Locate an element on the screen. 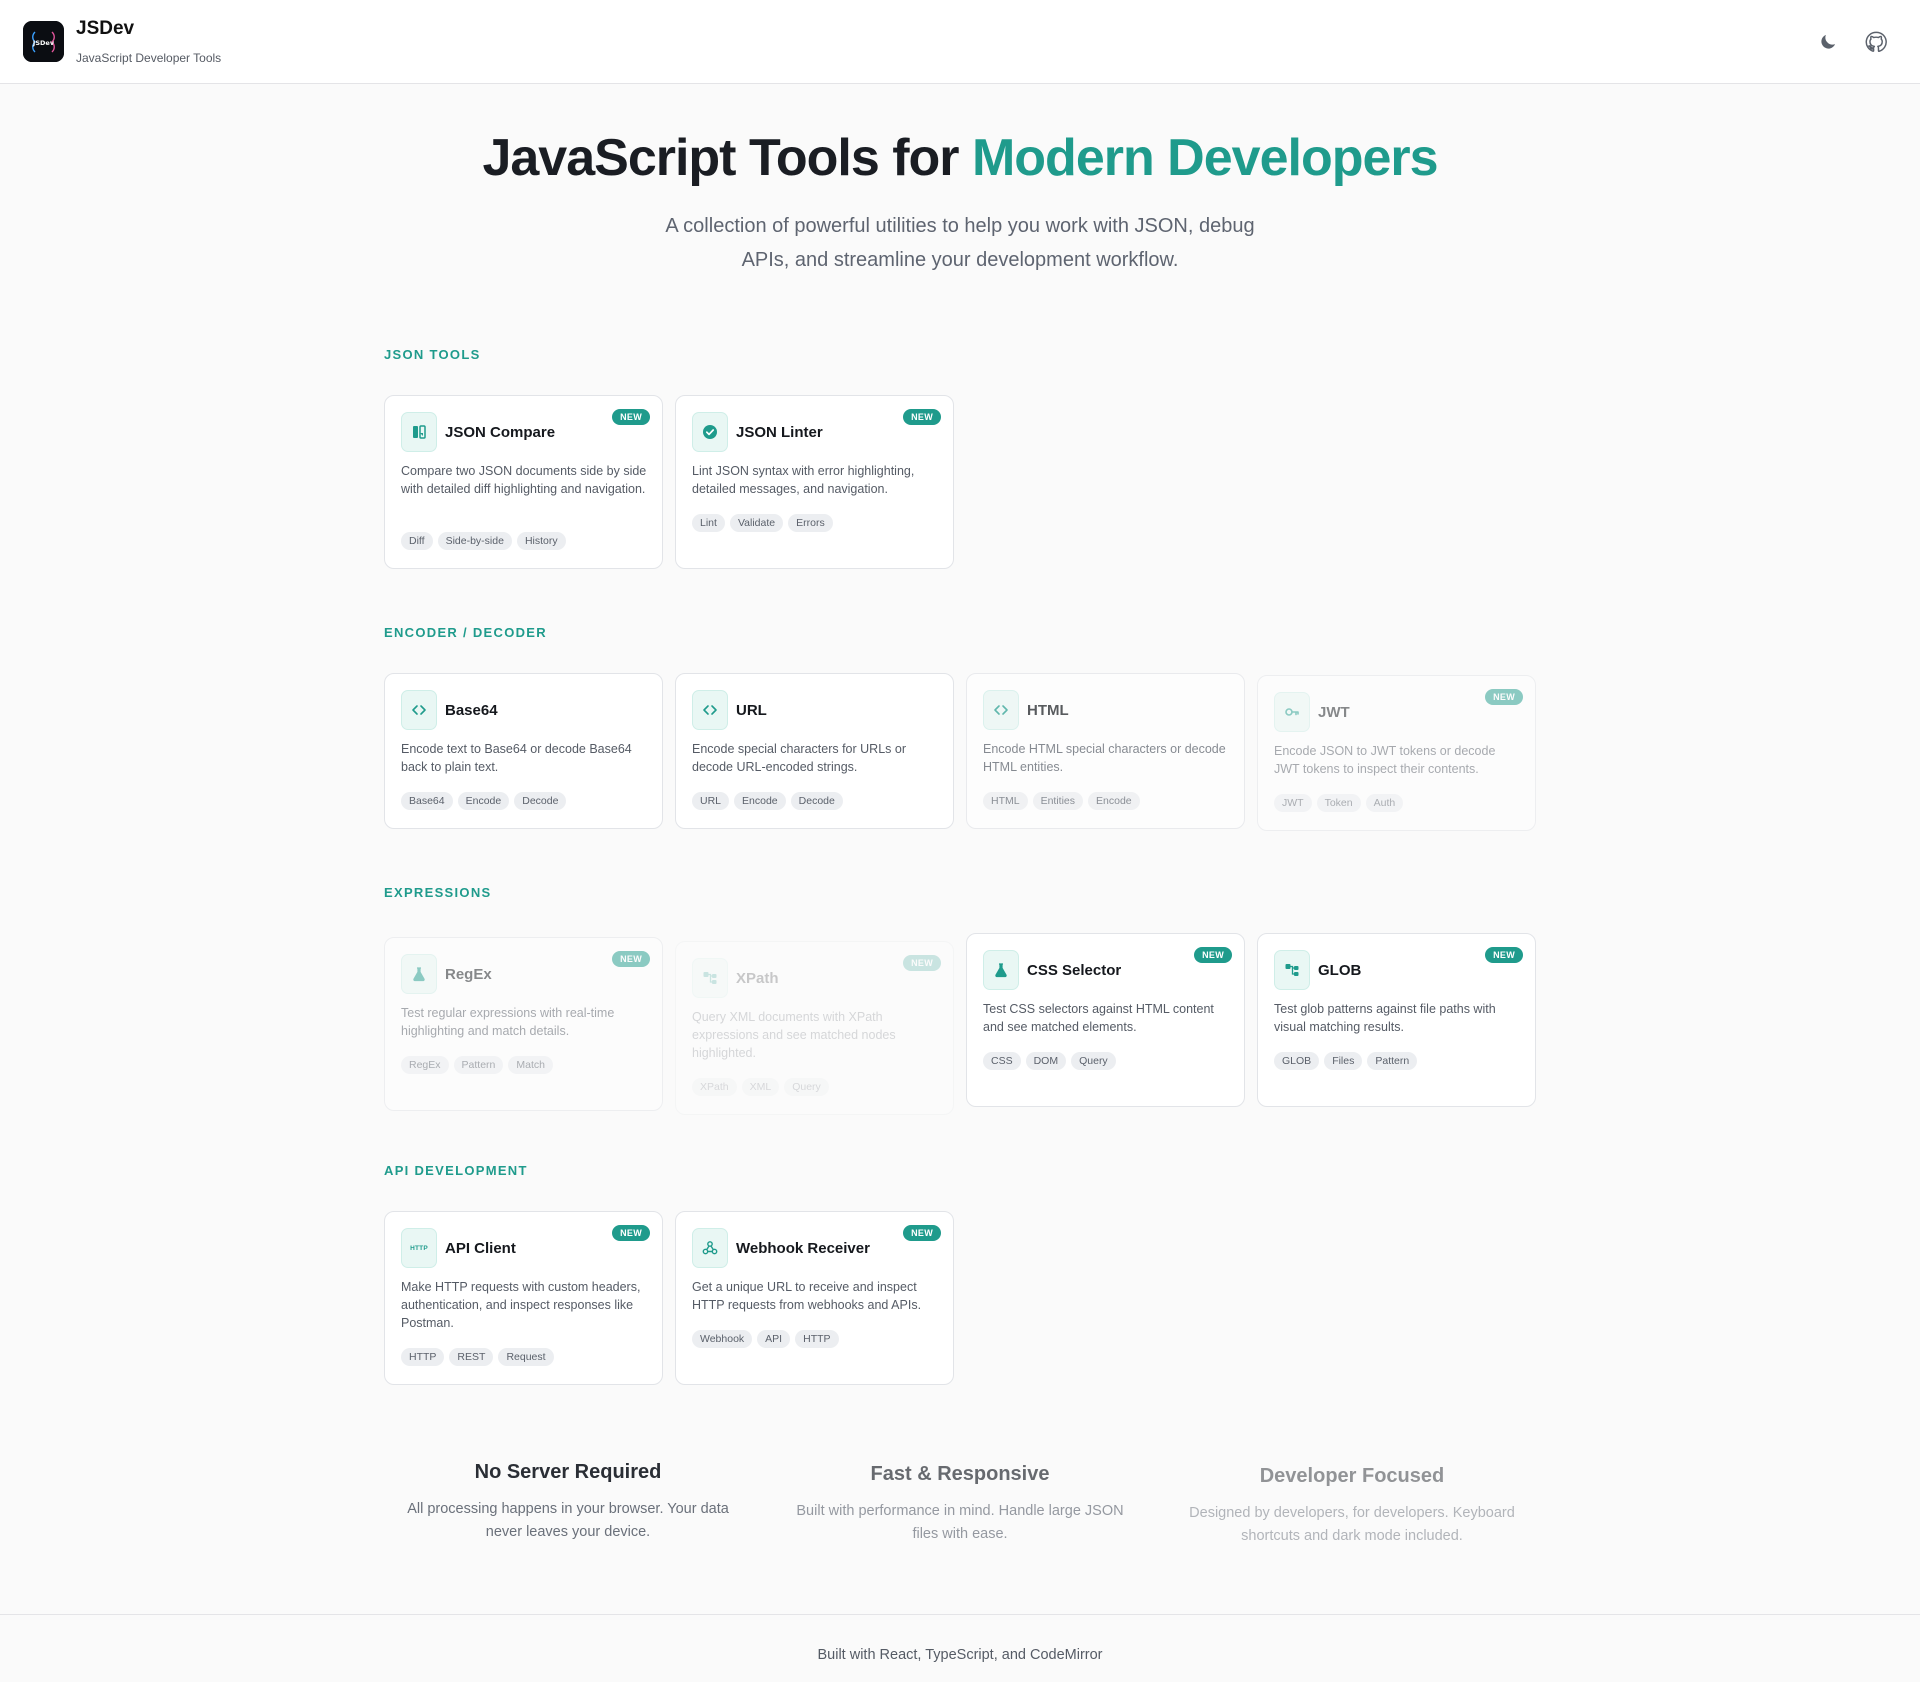 This screenshot has width=1920, height=1682. section-label-api-development: API DEVELOPMENT is located at coordinates (456, 1170).